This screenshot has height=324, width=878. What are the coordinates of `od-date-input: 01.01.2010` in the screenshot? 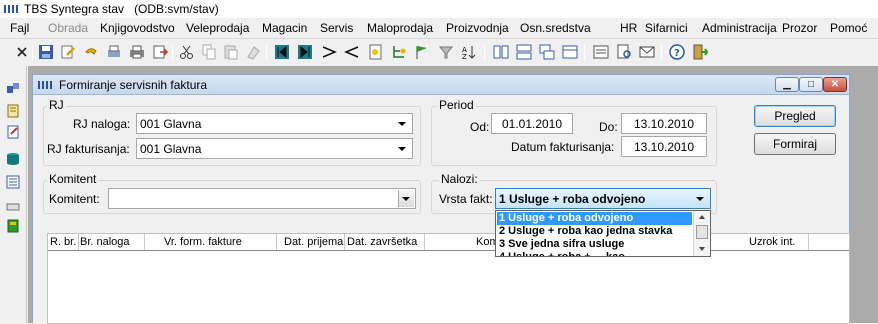 It's located at (532, 123).